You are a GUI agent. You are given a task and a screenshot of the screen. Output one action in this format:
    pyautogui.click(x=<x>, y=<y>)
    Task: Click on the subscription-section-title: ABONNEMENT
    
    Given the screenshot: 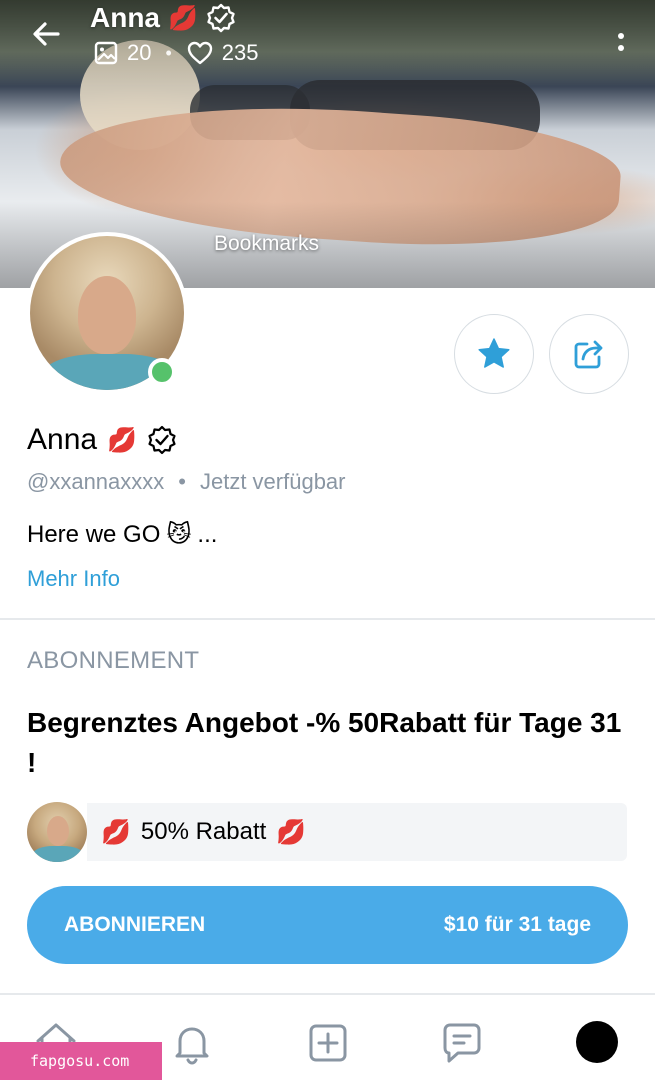 What is the action you would take?
    pyautogui.click(x=113, y=660)
    